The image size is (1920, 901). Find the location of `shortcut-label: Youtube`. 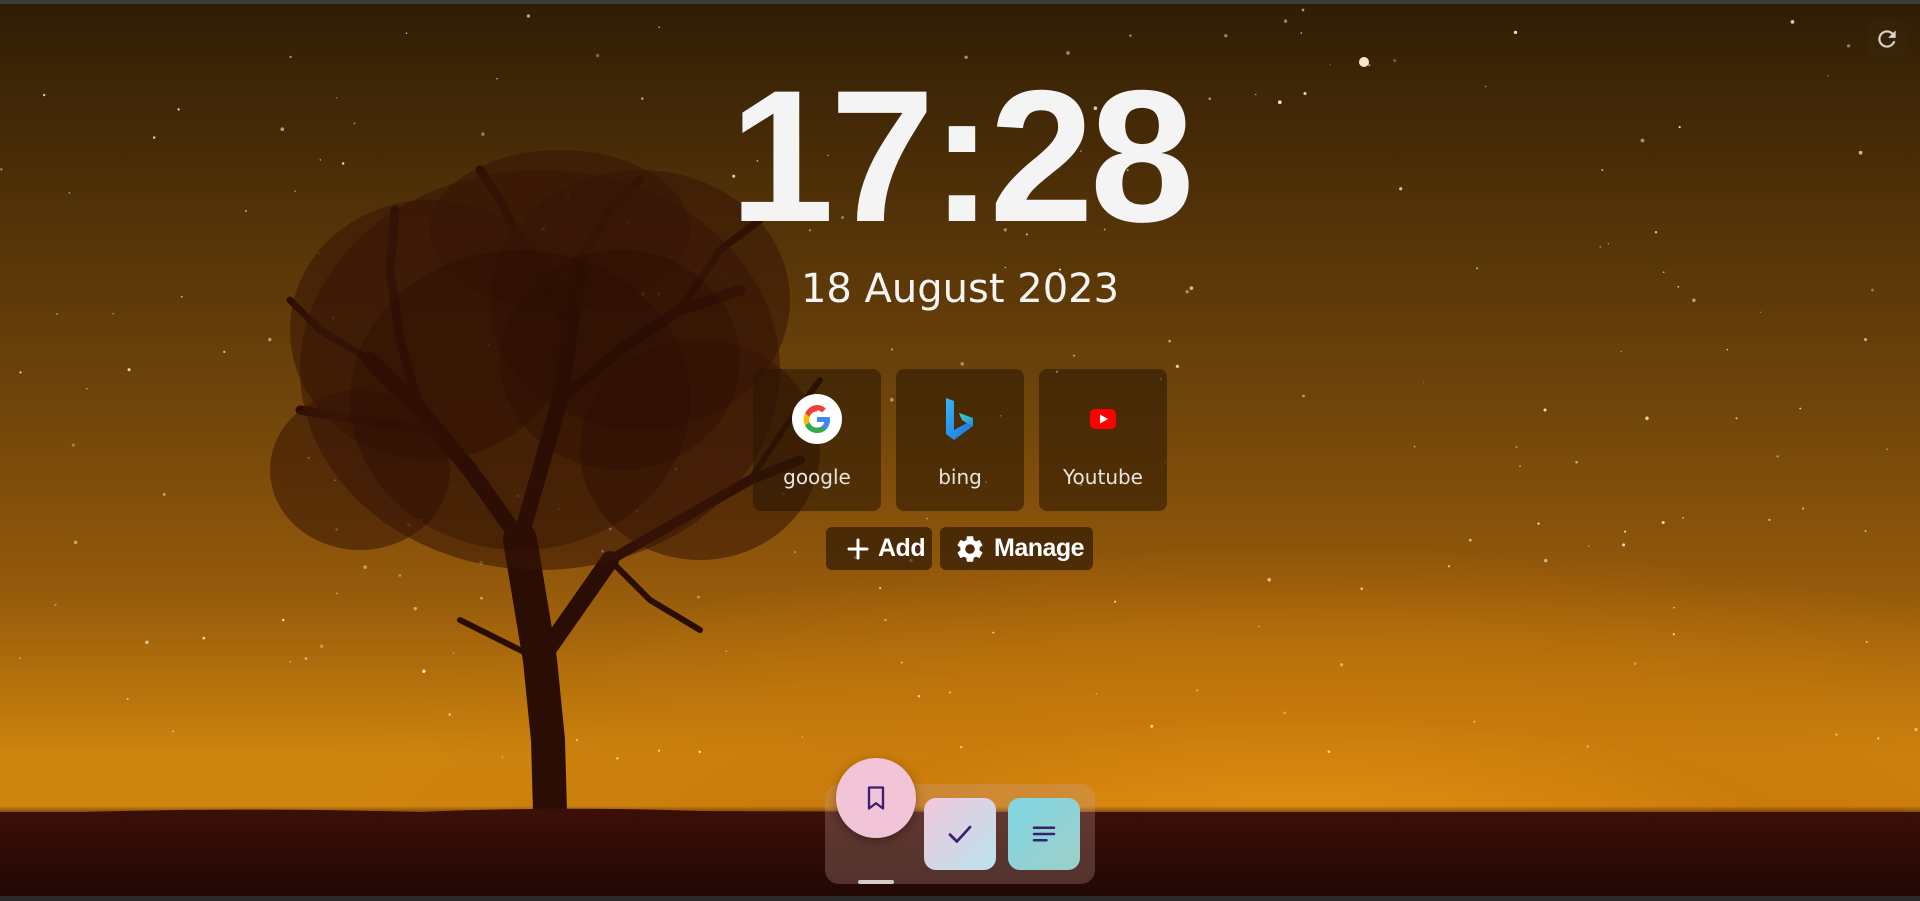

shortcut-label: Youtube is located at coordinates (1103, 477).